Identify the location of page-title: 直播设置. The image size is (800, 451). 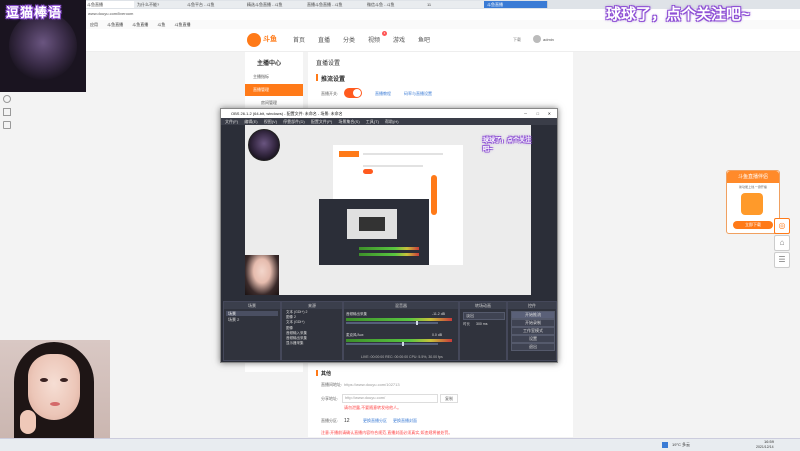
(328, 64).